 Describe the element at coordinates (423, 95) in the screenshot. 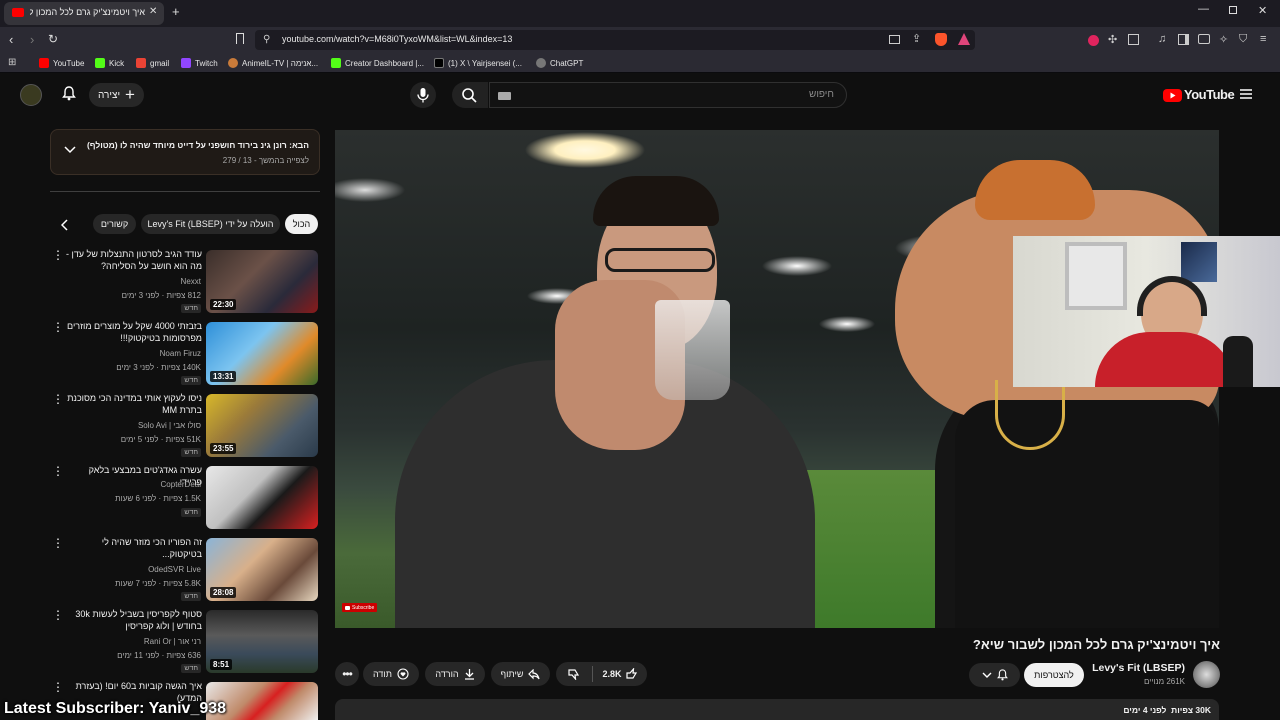

I see `voice-search-icon` at that location.